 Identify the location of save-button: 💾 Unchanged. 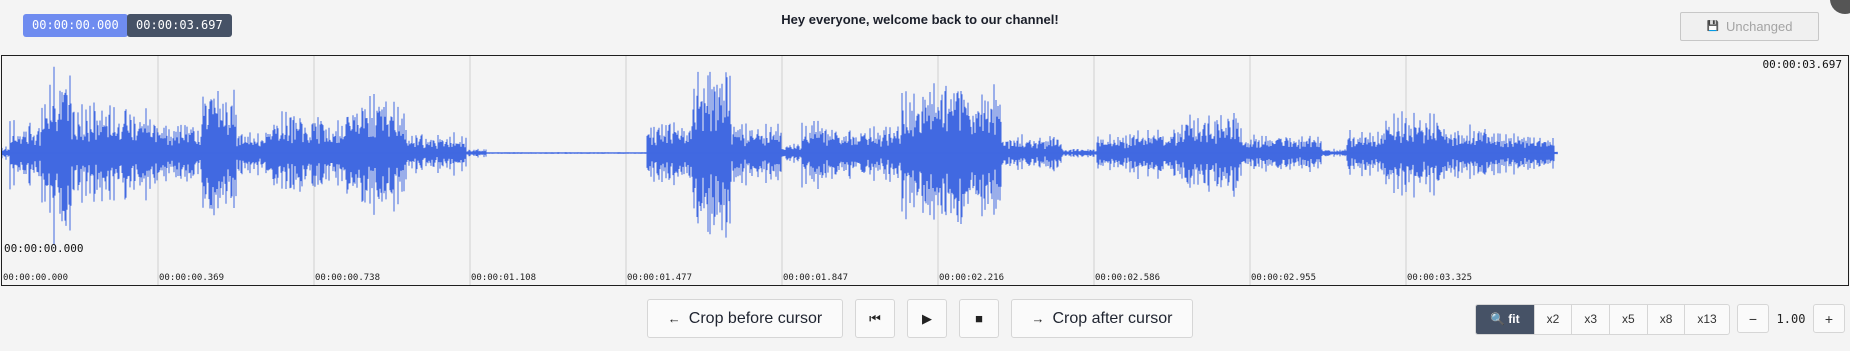
(1749, 26).